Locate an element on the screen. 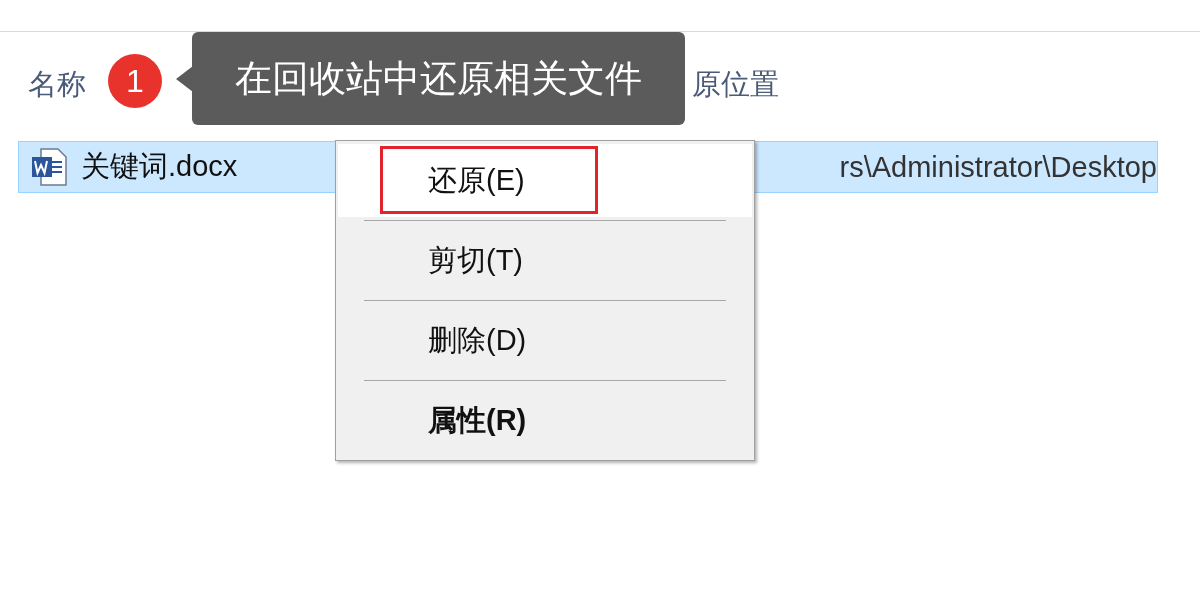  original-location: rs\Administrator\Desktop is located at coordinates (998, 167).